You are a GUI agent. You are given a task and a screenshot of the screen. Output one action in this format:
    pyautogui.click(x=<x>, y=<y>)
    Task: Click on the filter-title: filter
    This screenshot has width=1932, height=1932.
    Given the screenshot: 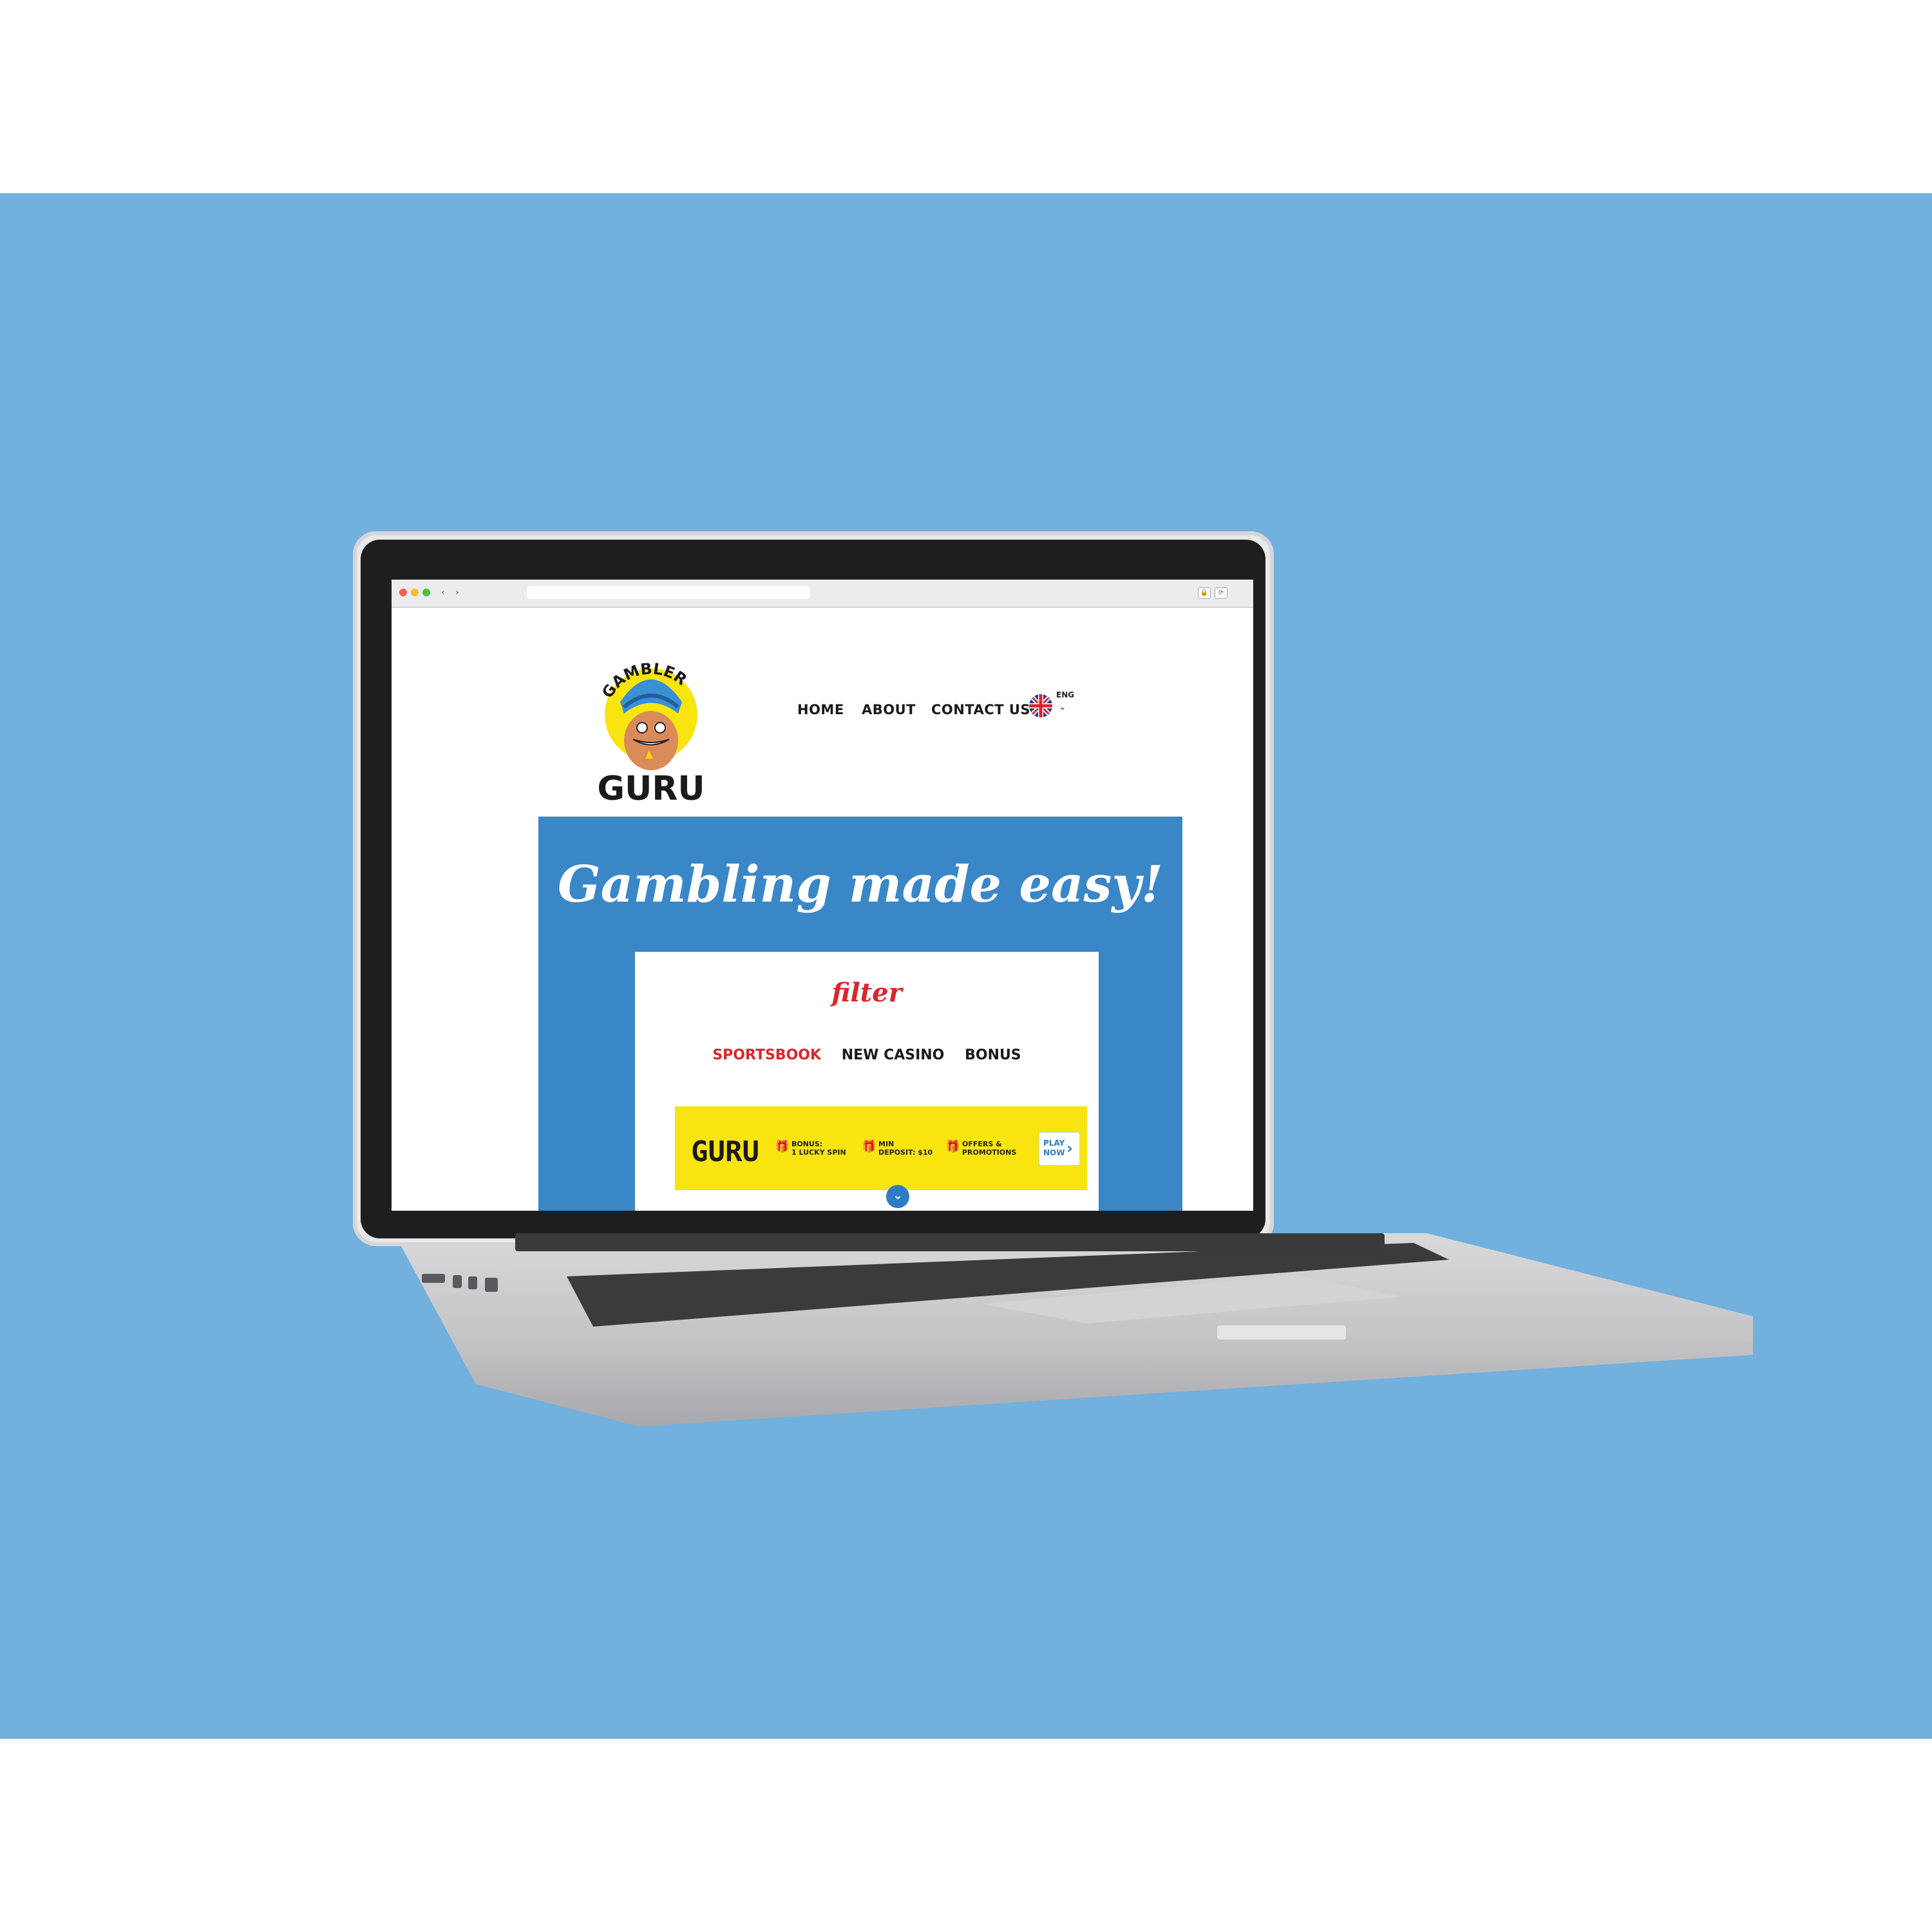 What is the action you would take?
    pyautogui.click(x=867, y=993)
    